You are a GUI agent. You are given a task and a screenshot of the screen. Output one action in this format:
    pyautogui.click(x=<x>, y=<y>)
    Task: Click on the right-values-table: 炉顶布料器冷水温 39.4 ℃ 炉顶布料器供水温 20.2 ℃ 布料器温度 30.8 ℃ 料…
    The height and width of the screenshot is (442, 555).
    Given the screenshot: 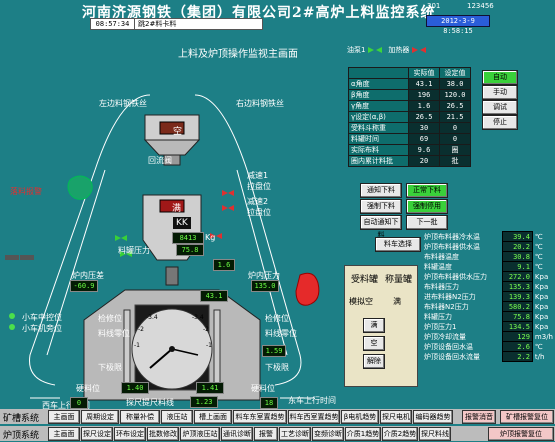 What is the action you would take?
    pyautogui.click(x=488, y=296)
    